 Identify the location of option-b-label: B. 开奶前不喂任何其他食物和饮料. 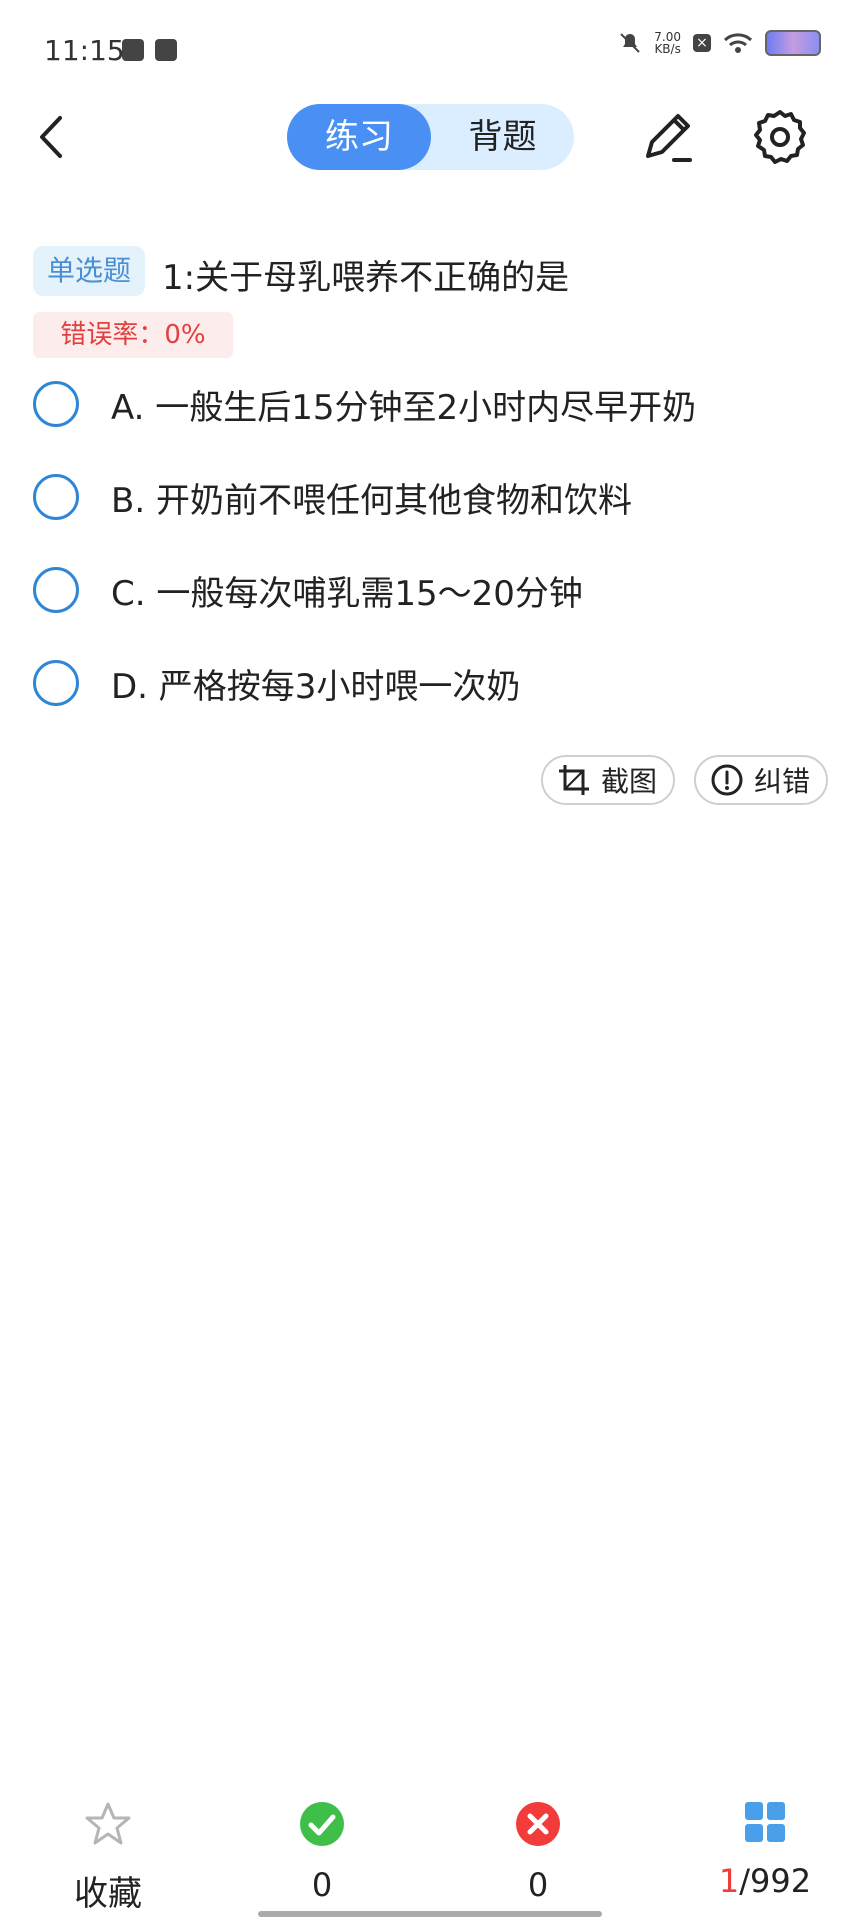
(371, 500).